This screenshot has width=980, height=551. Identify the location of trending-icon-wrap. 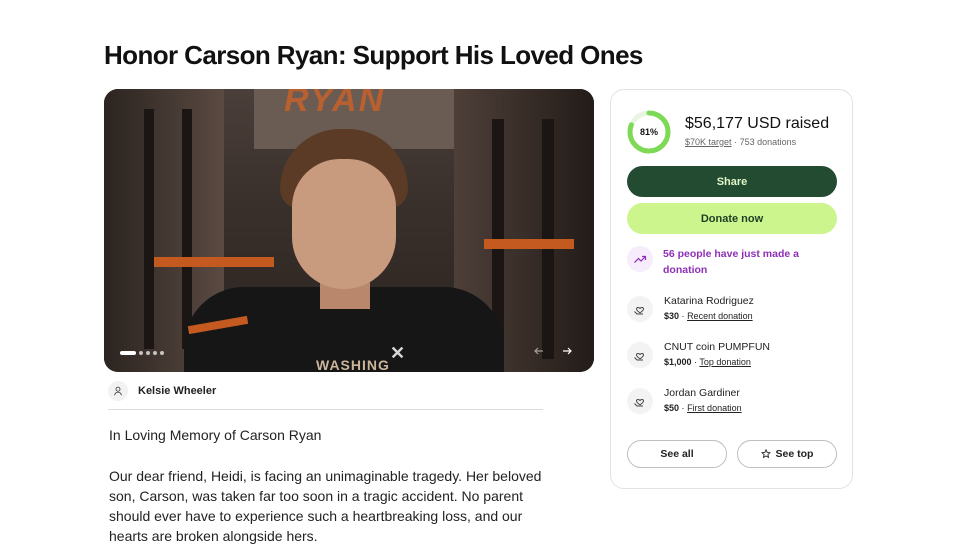
(640, 259).